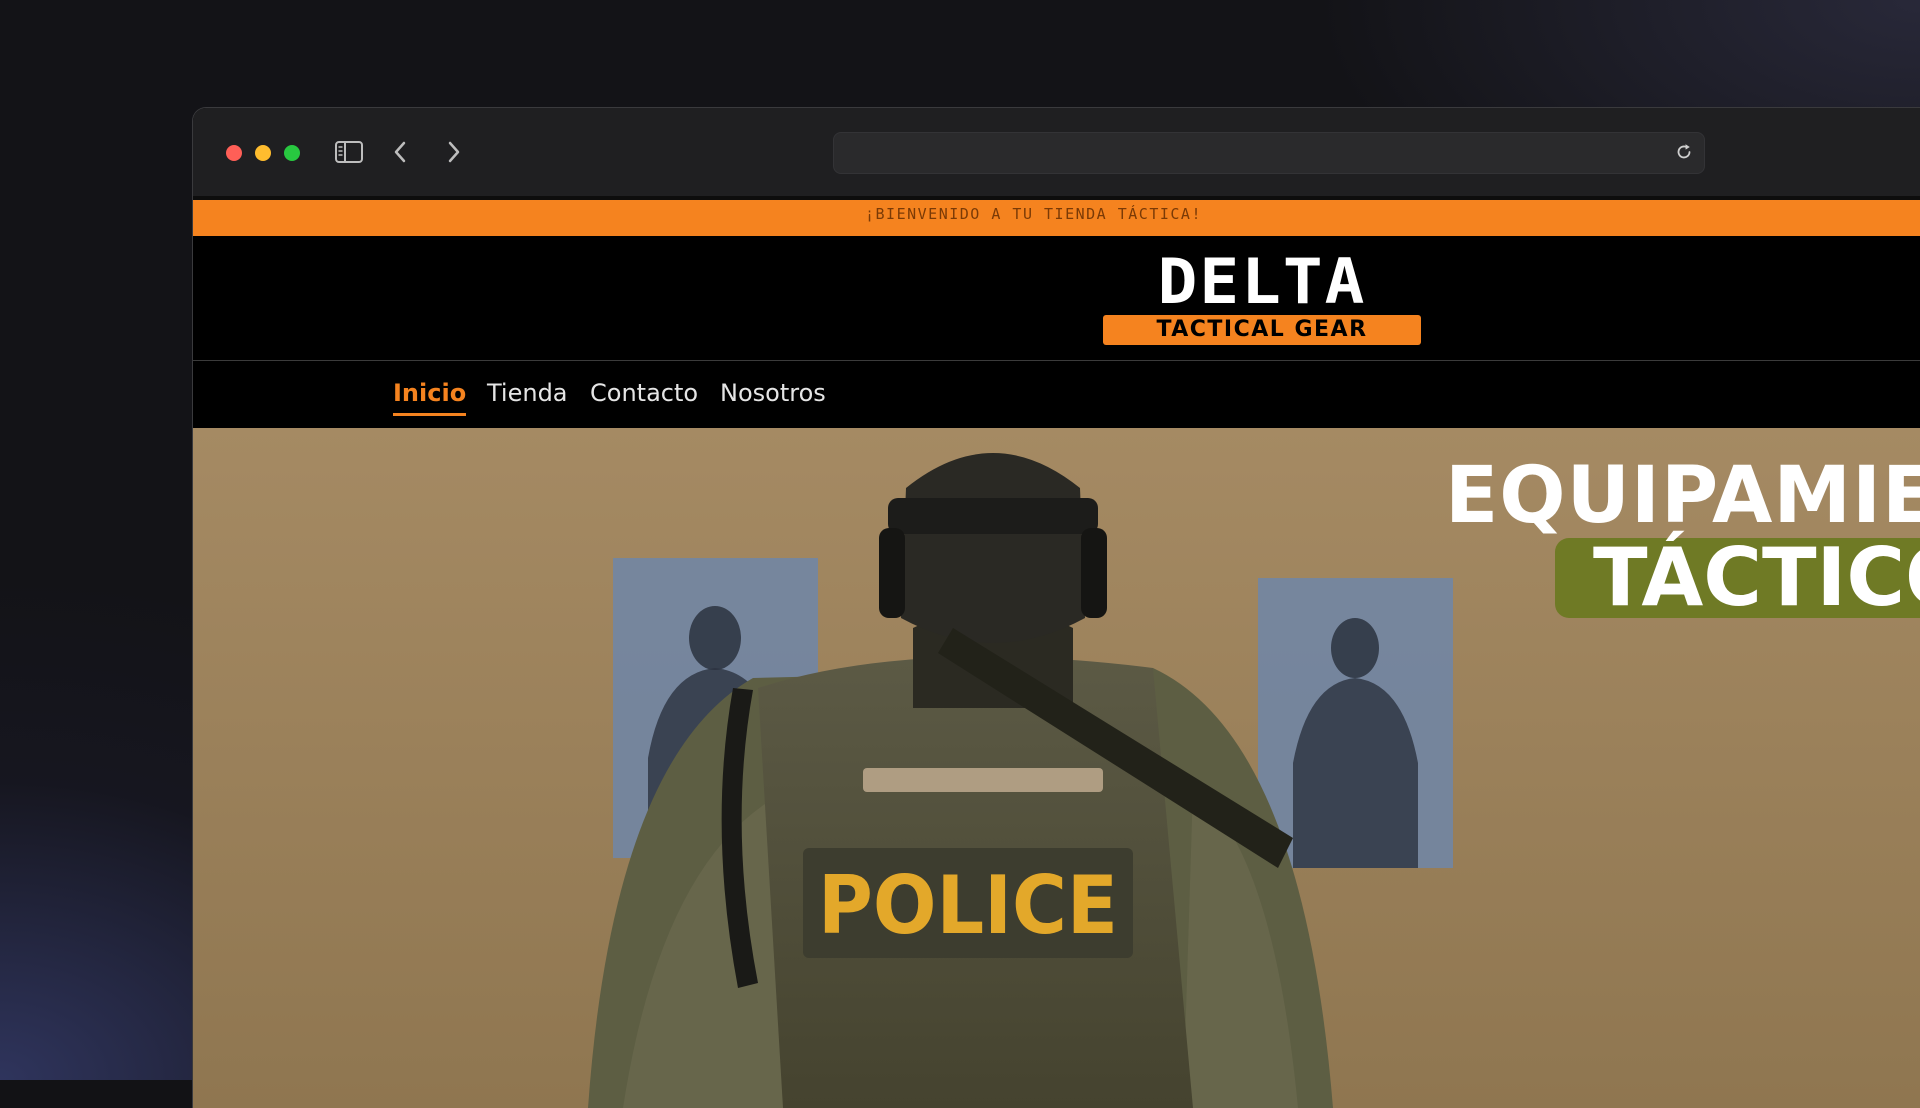  What do you see at coordinates (993, 548) in the screenshot?
I see `helmet-head` at bounding box center [993, 548].